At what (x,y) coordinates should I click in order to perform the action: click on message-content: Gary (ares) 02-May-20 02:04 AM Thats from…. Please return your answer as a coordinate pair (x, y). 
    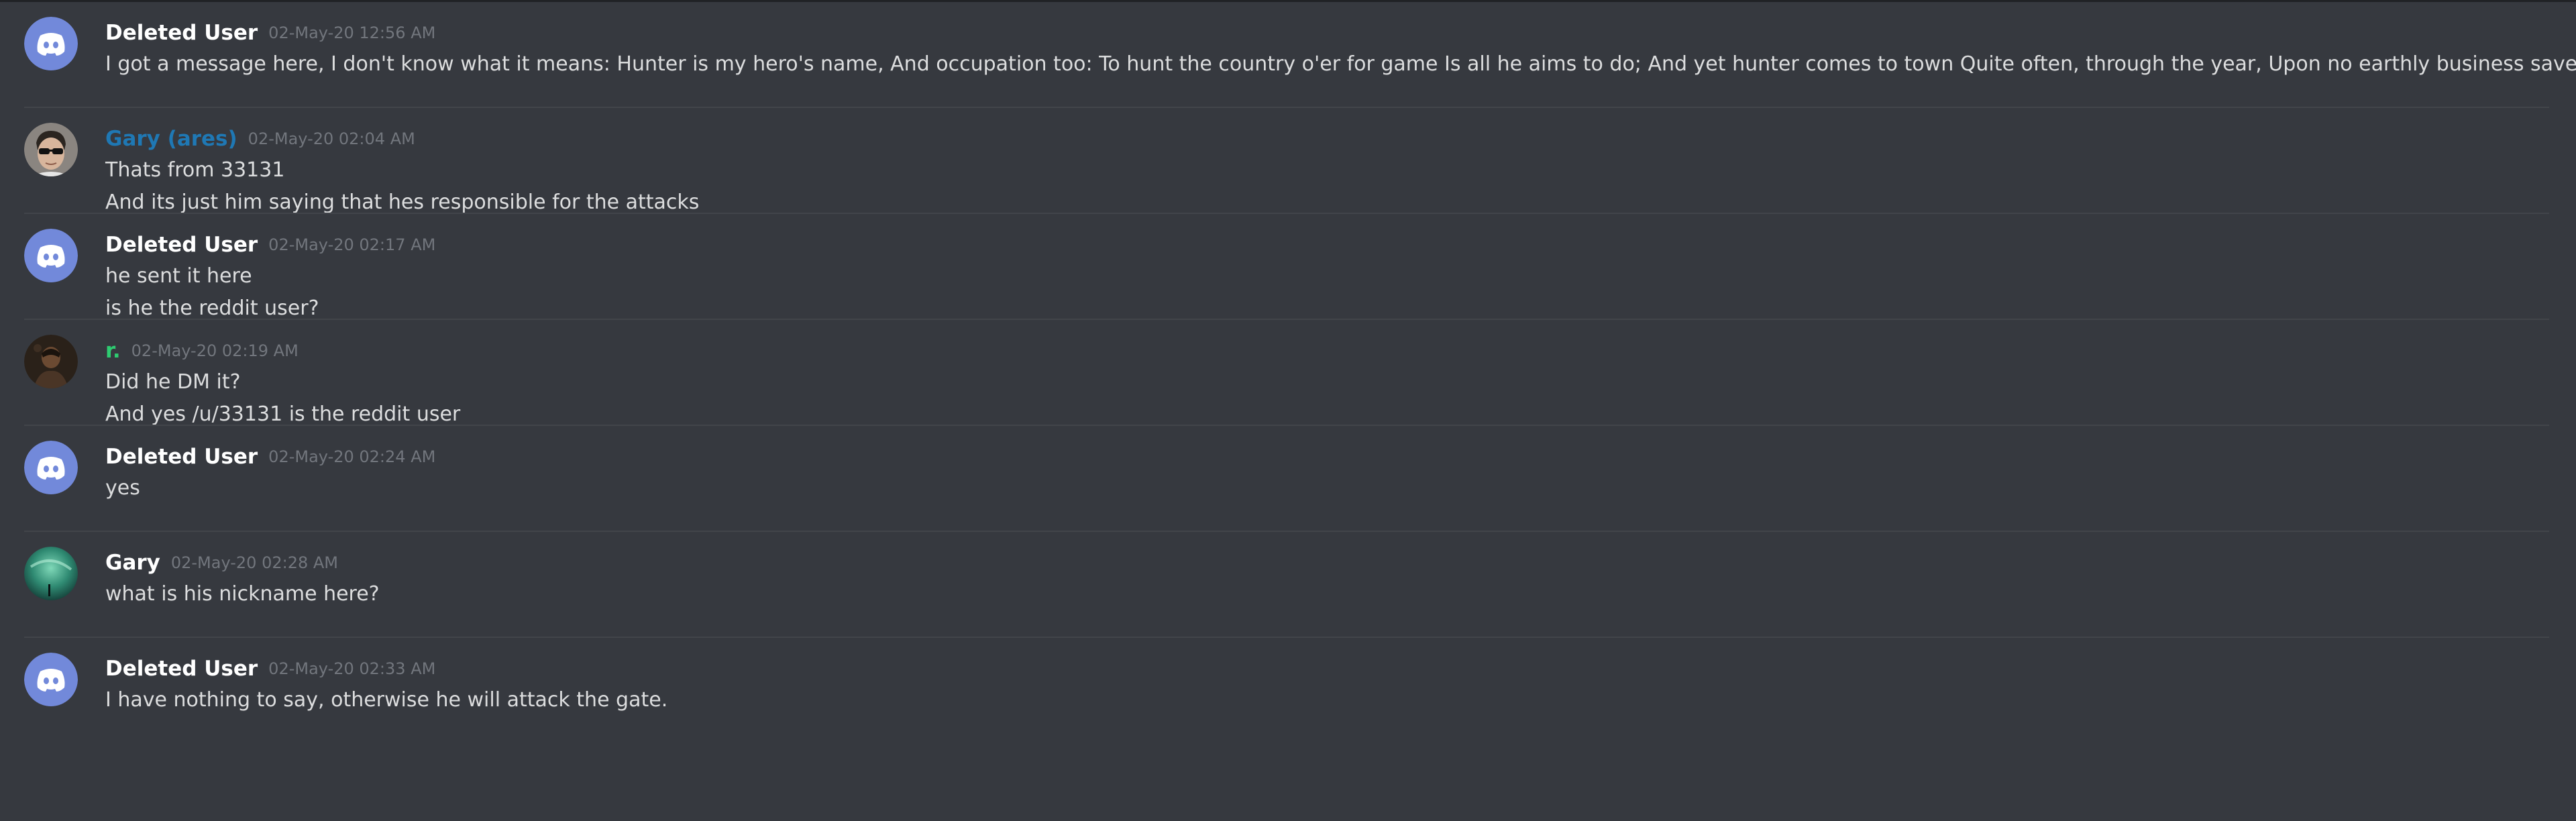
    Looking at the image, I should click on (1320, 172).